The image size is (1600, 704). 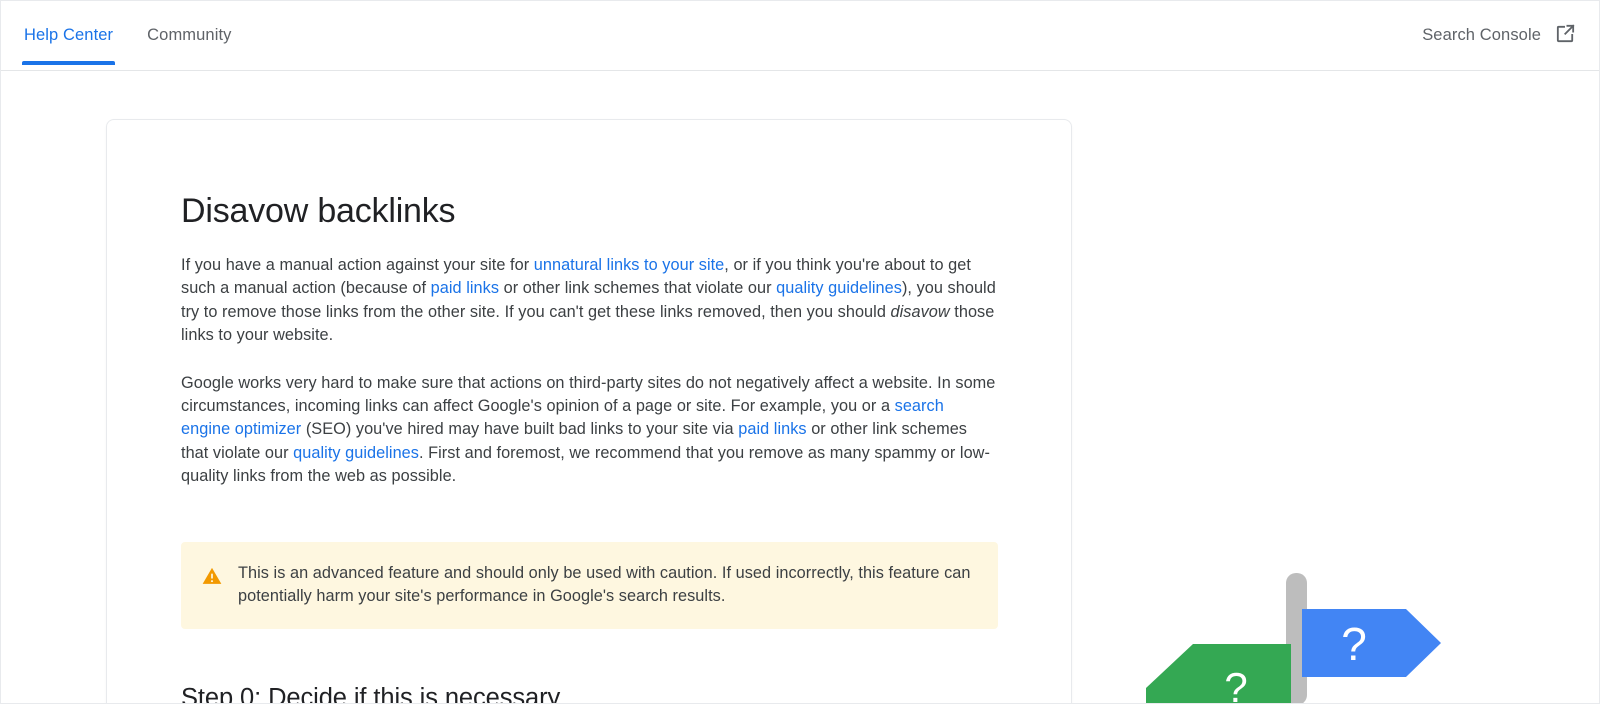 I want to click on emphasis-disavow: disavow, so click(x=920, y=311).